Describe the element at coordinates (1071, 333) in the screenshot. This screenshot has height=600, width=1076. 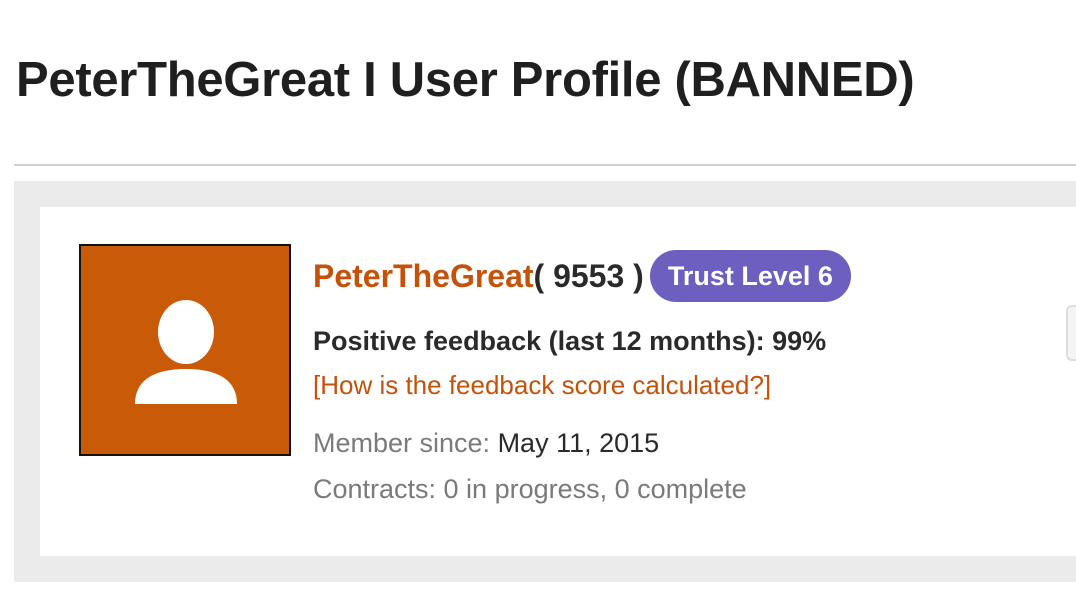
I see `side-action-button` at that location.